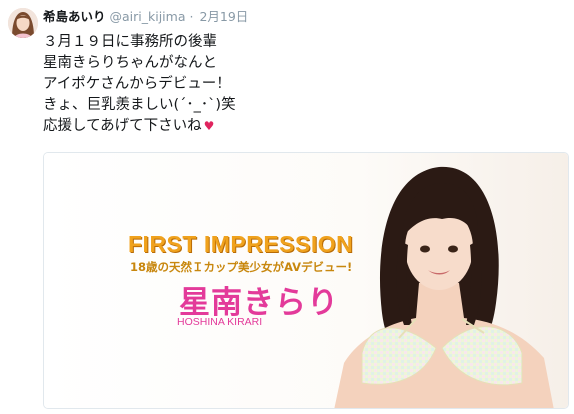  I want to click on tweet-line: アイポケさんからデビュー！, so click(137, 84).